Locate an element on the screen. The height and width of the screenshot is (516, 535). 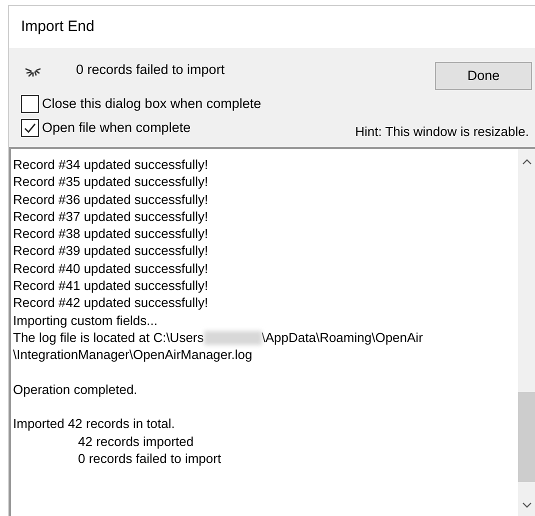
checkmark-icon is located at coordinates (30, 128).